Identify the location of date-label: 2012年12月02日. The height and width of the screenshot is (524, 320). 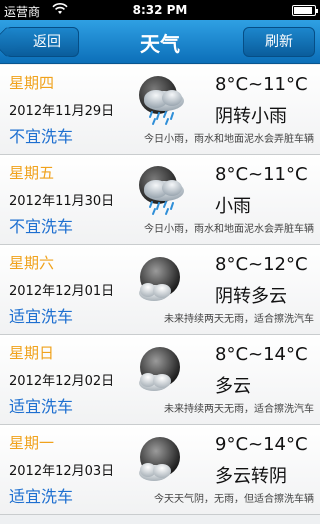
(62, 381).